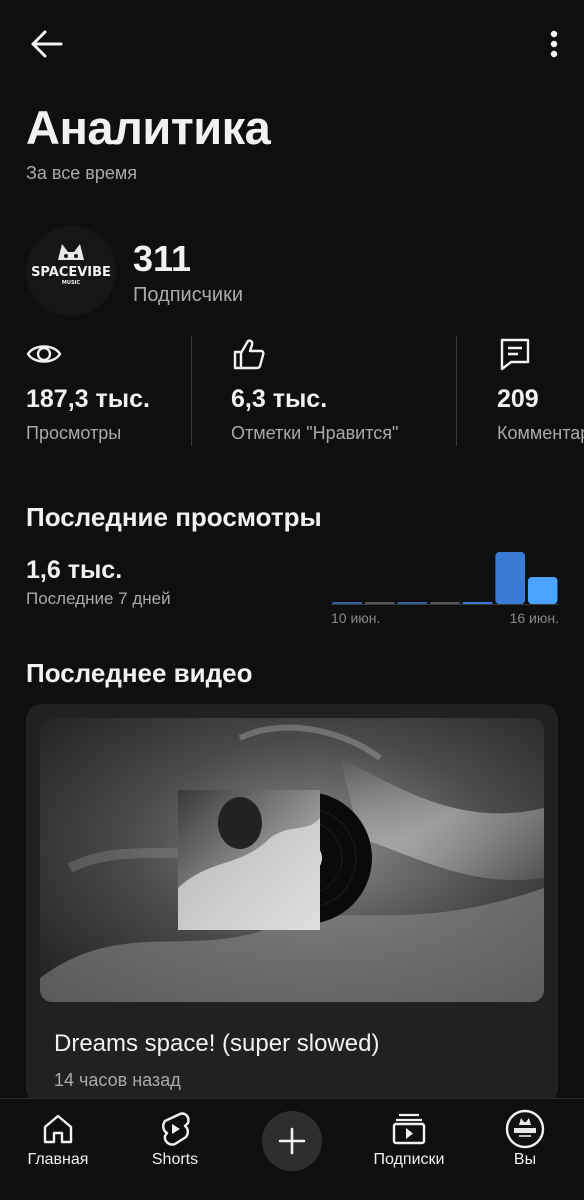  What do you see at coordinates (148, 127) in the screenshot?
I see `page-title: Аналитика` at bounding box center [148, 127].